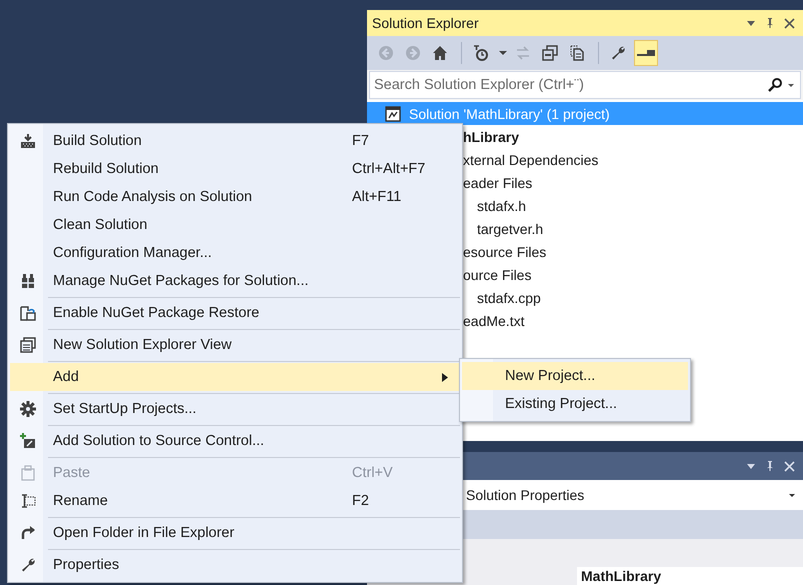 This screenshot has width=803, height=585. I want to click on property-value: MathLibrary, so click(690, 576).